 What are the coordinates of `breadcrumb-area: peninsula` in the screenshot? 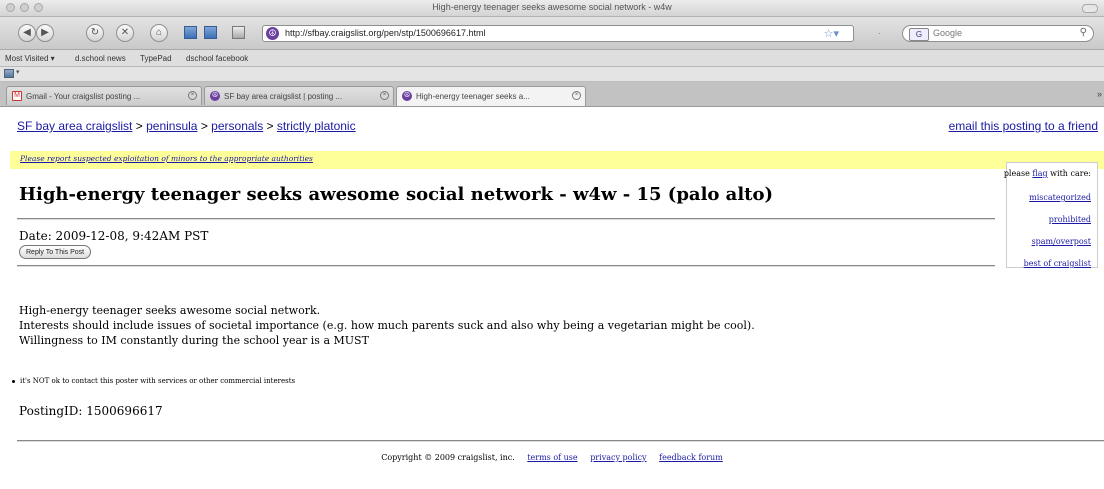 It's located at (171, 126).